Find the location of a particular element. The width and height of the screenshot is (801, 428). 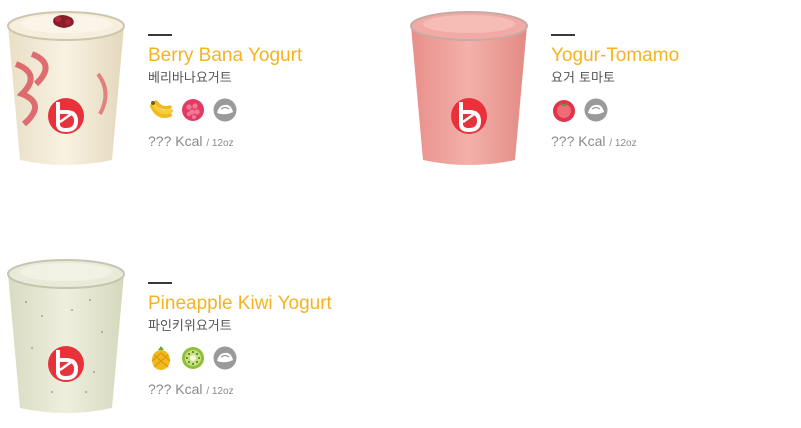

tomato-icon is located at coordinates (564, 110).